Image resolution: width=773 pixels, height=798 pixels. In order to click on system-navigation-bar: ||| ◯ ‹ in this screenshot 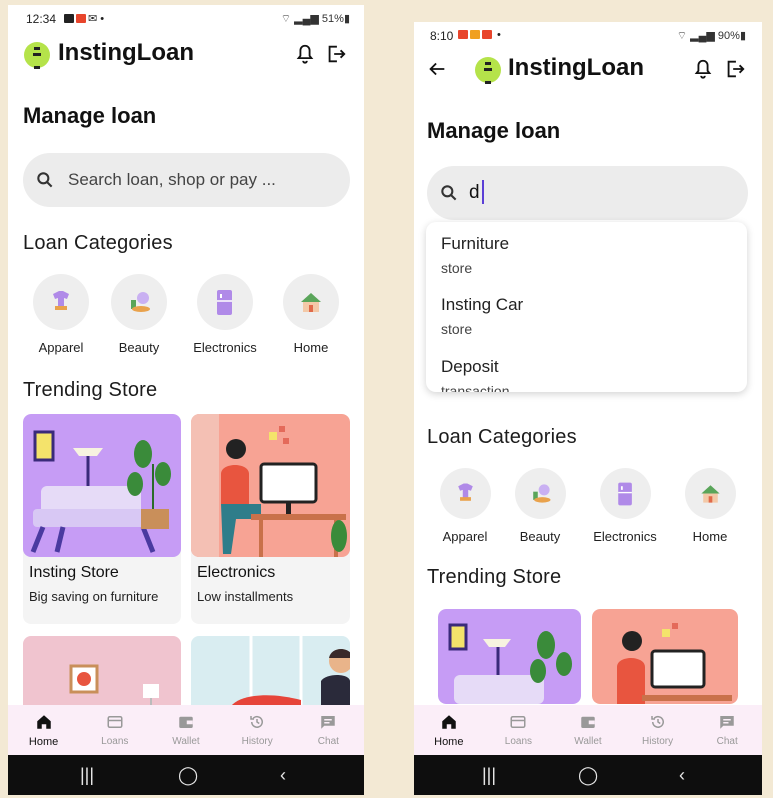, I will do `click(186, 775)`.